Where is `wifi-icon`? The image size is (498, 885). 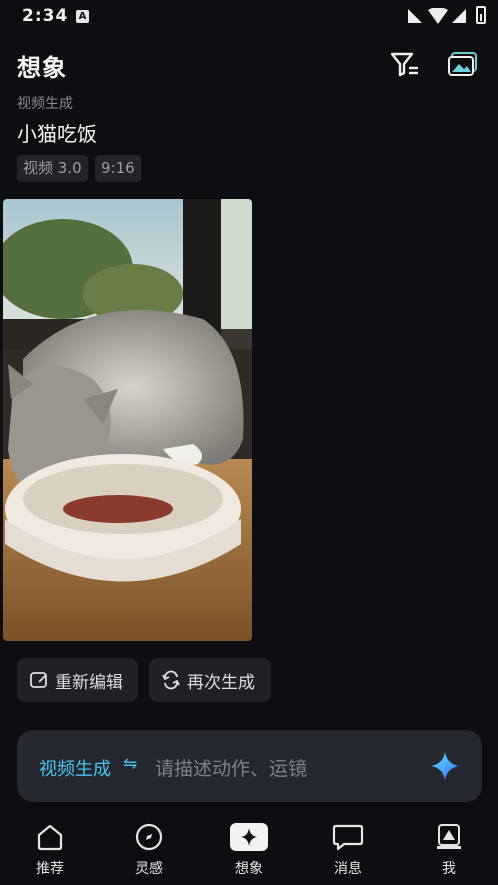
wifi-icon is located at coordinates (438, 16).